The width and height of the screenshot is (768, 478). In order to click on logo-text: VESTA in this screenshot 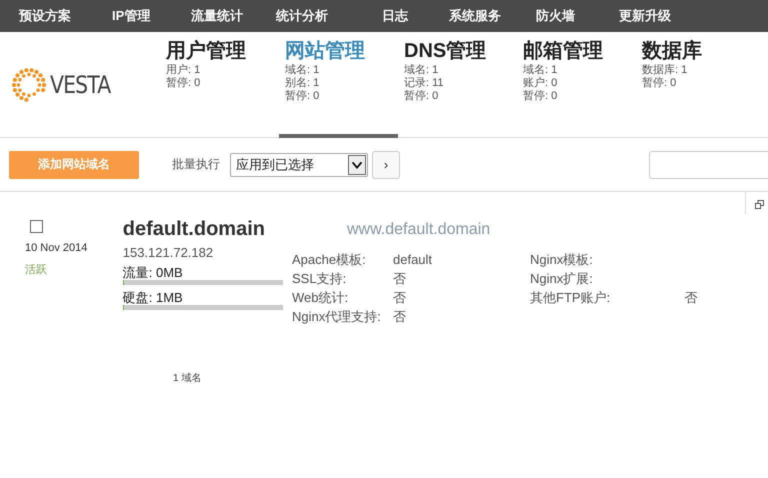, I will do `click(80, 84)`.